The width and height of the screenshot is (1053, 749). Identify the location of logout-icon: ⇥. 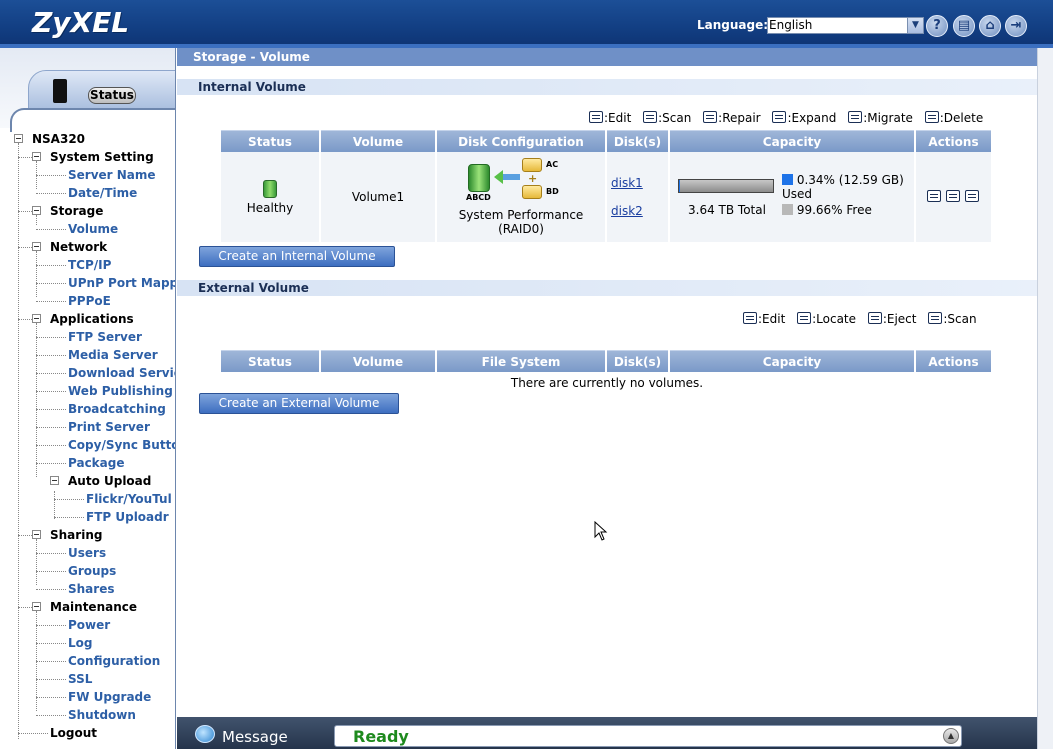
(1016, 26).